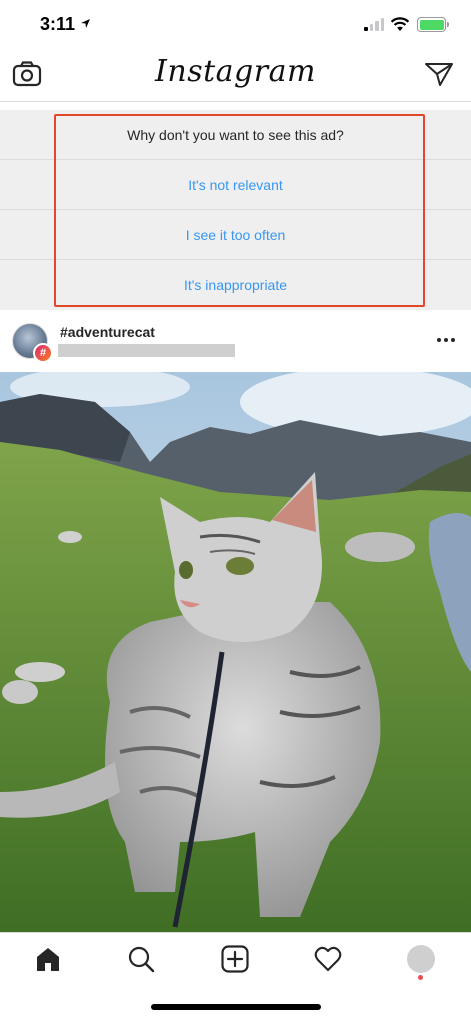 The width and height of the screenshot is (471, 1024). I want to click on profile-icon, so click(421, 959).